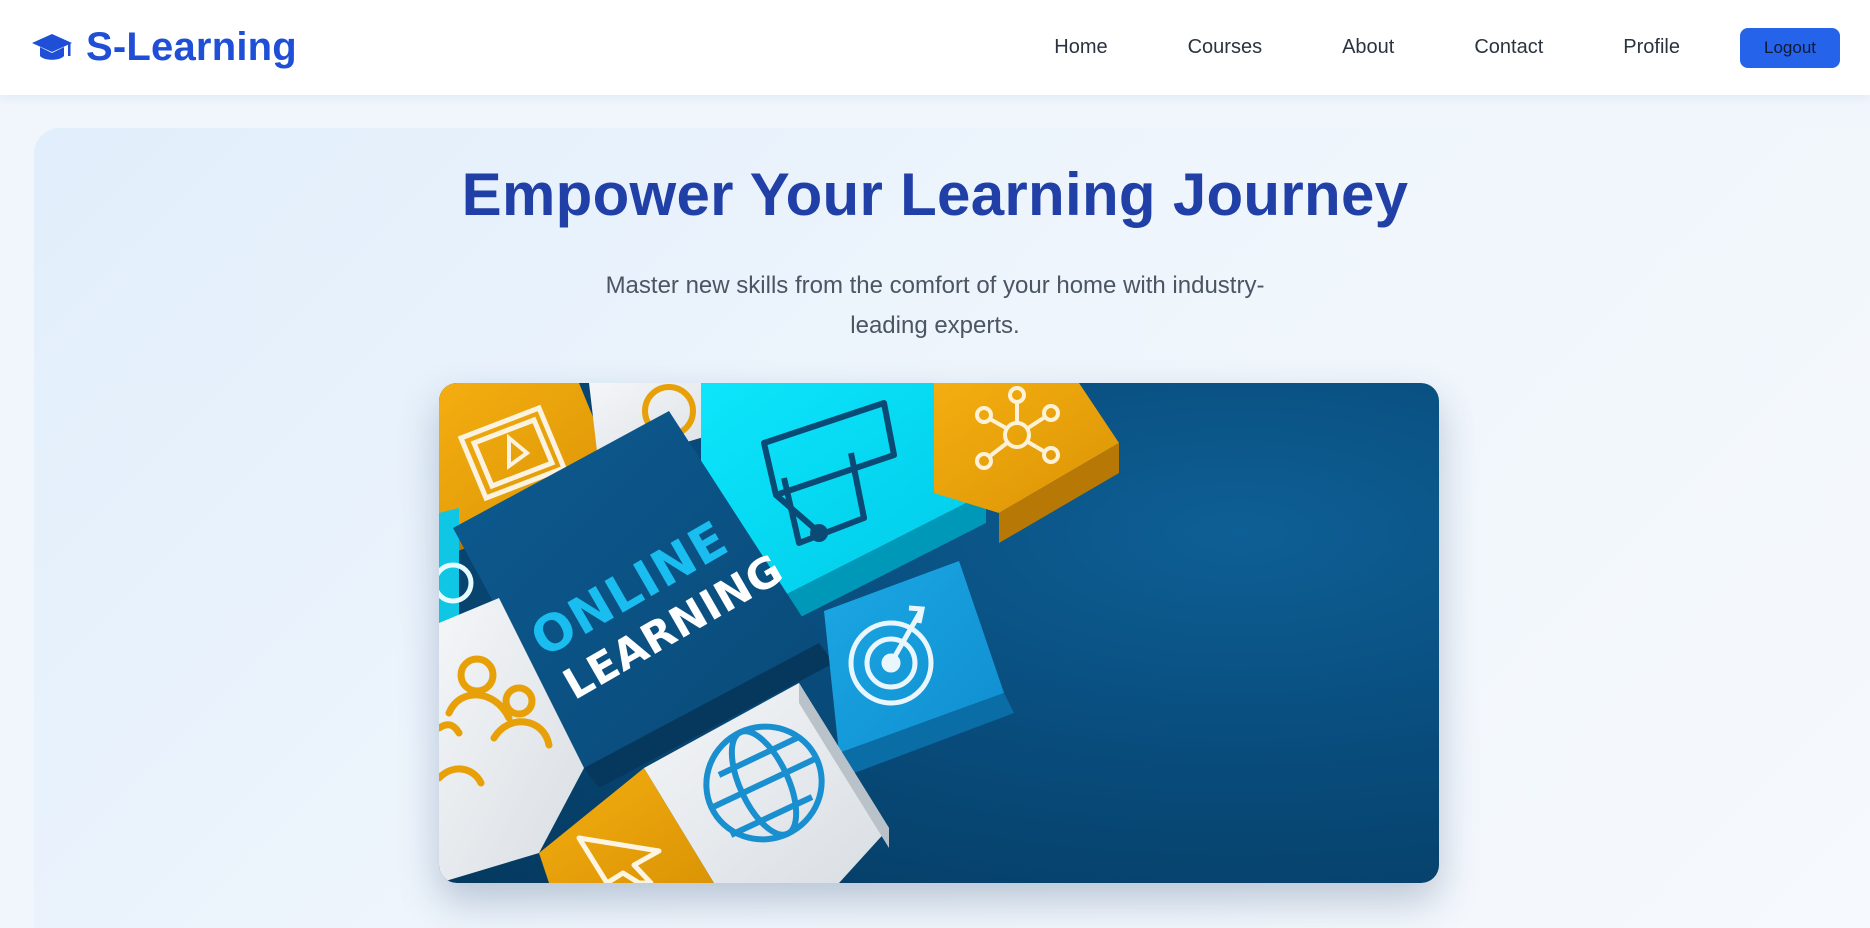  What do you see at coordinates (52, 48) in the screenshot?
I see `graduation-cap-icon` at bounding box center [52, 48].